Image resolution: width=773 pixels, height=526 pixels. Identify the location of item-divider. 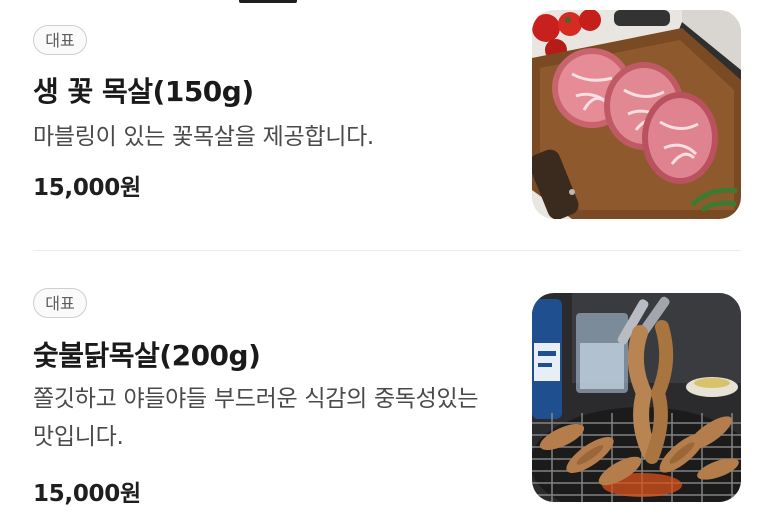
(387, 250).